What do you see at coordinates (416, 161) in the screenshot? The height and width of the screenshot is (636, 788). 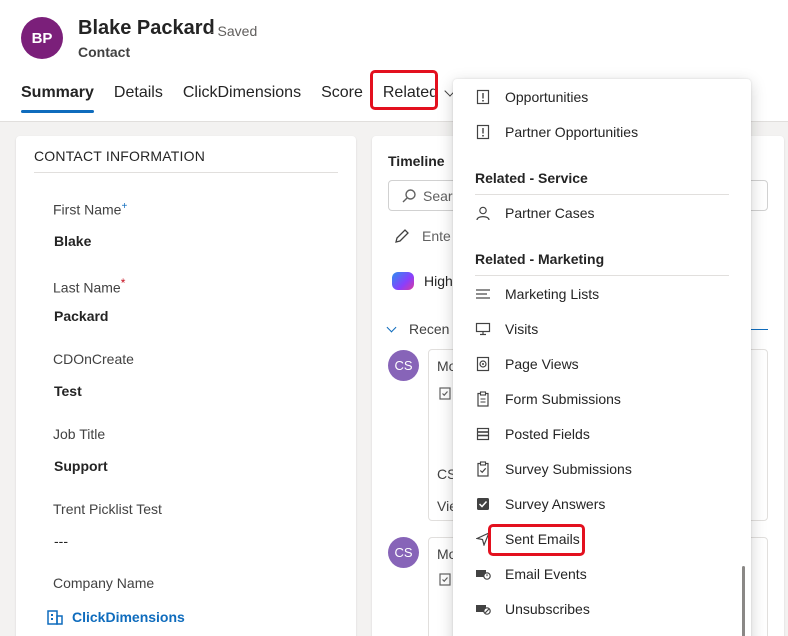 I see `timeline-title: Timeline` at bounding box center [416, 161].